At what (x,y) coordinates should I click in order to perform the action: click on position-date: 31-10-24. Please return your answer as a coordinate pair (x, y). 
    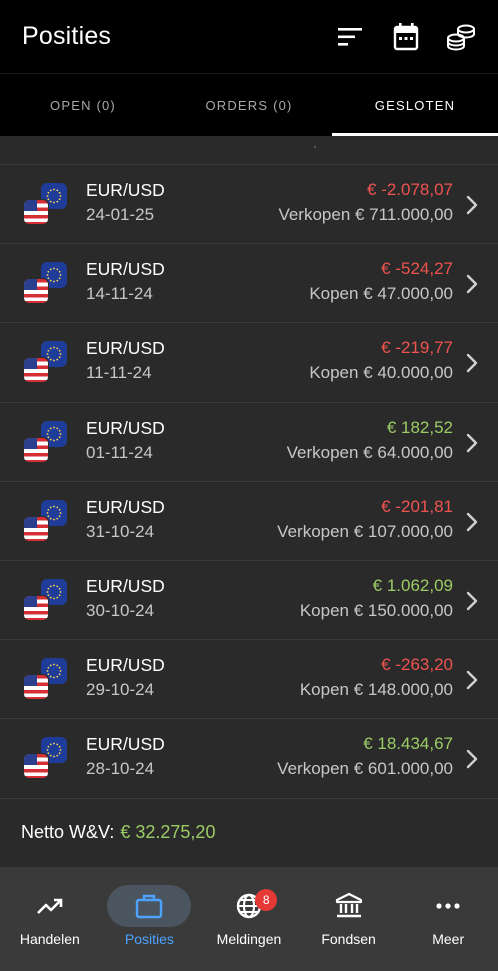
    Looking at the image, I should click on (120, 531).